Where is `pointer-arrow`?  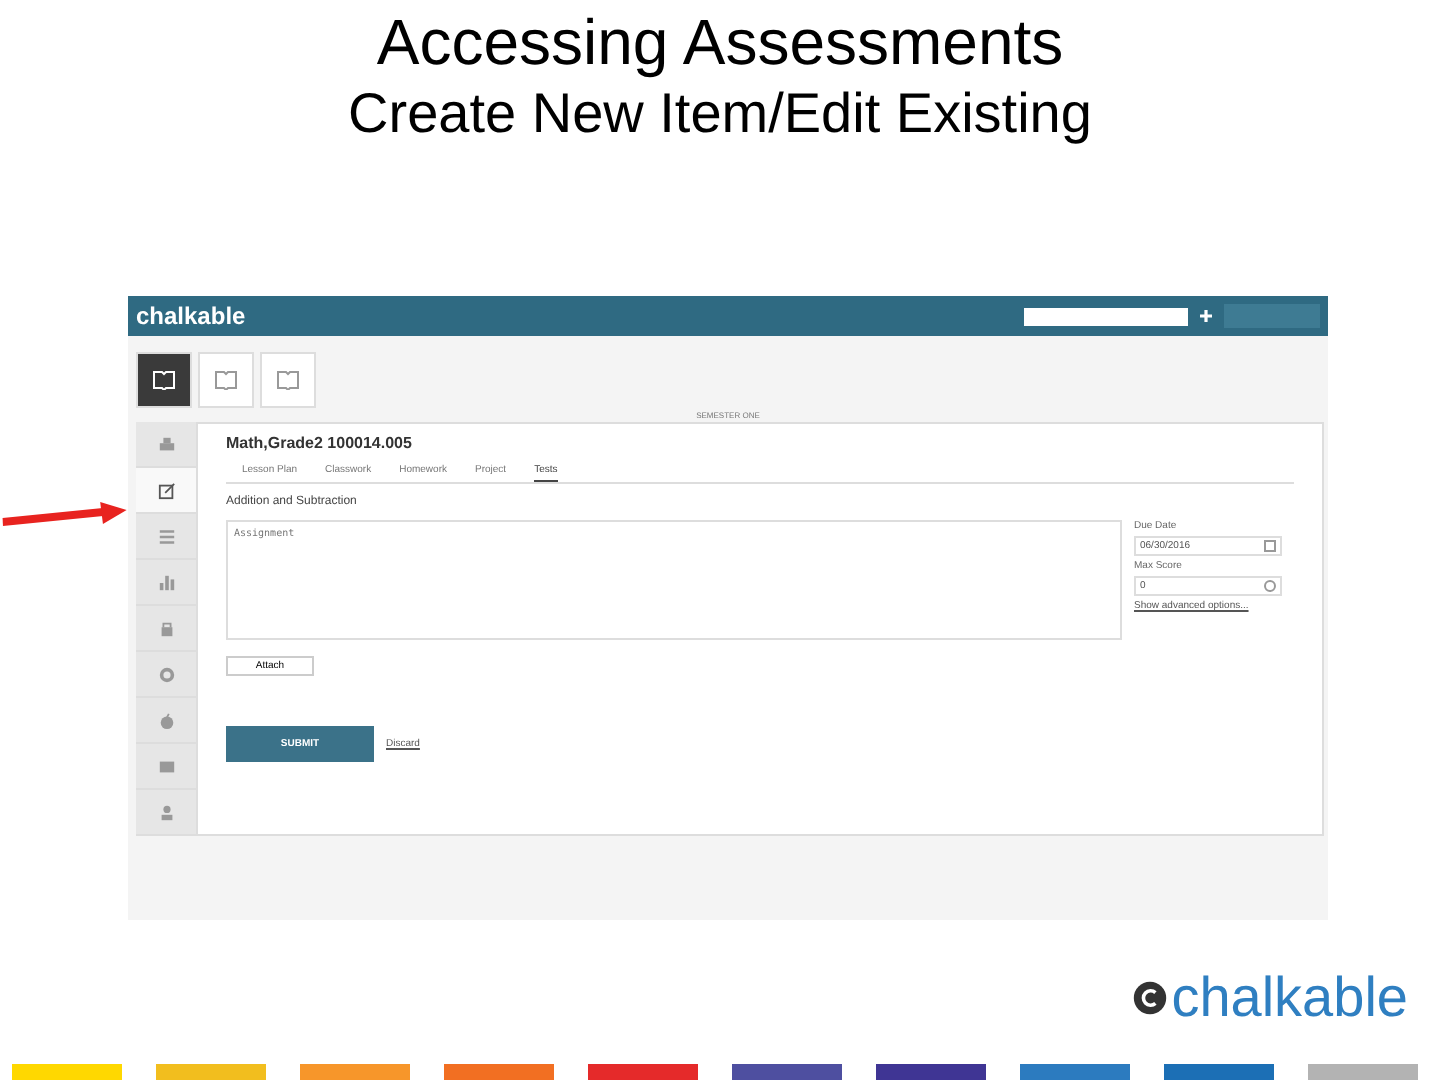 pointer-arrow is located at coordinates (64, 516).